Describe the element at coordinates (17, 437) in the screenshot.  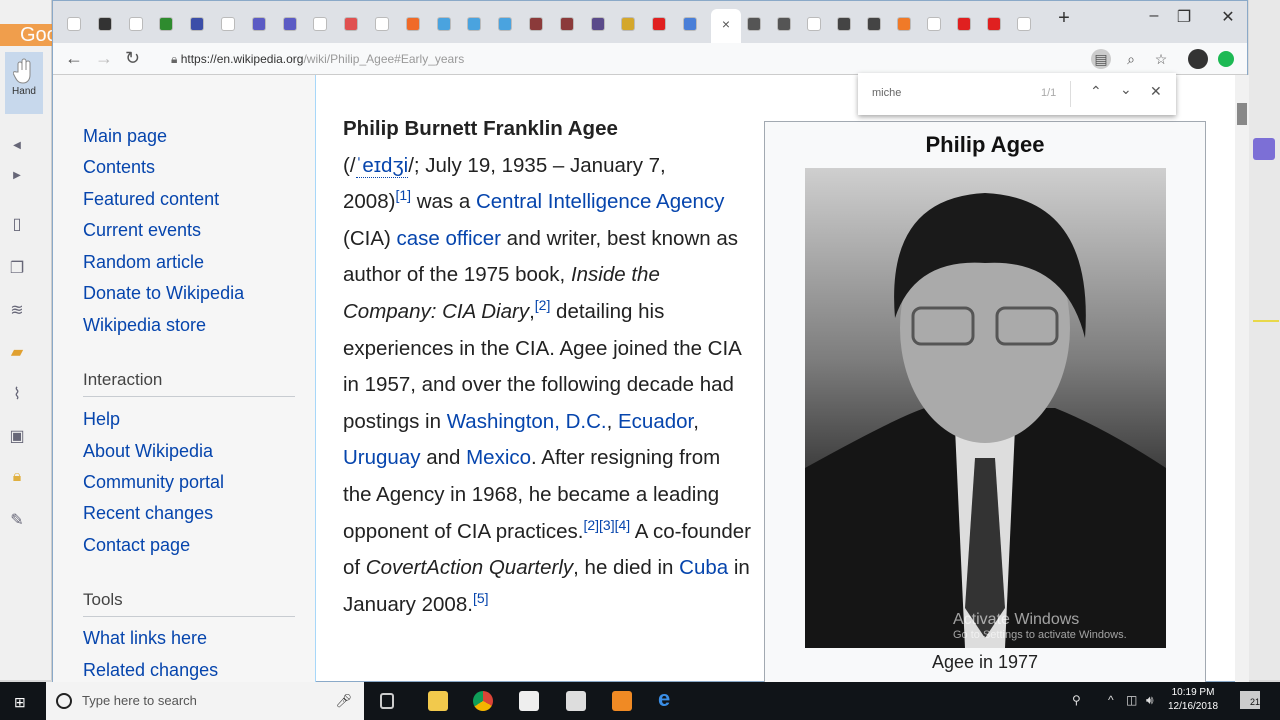
I see `signature-icon: ▣` at that location.